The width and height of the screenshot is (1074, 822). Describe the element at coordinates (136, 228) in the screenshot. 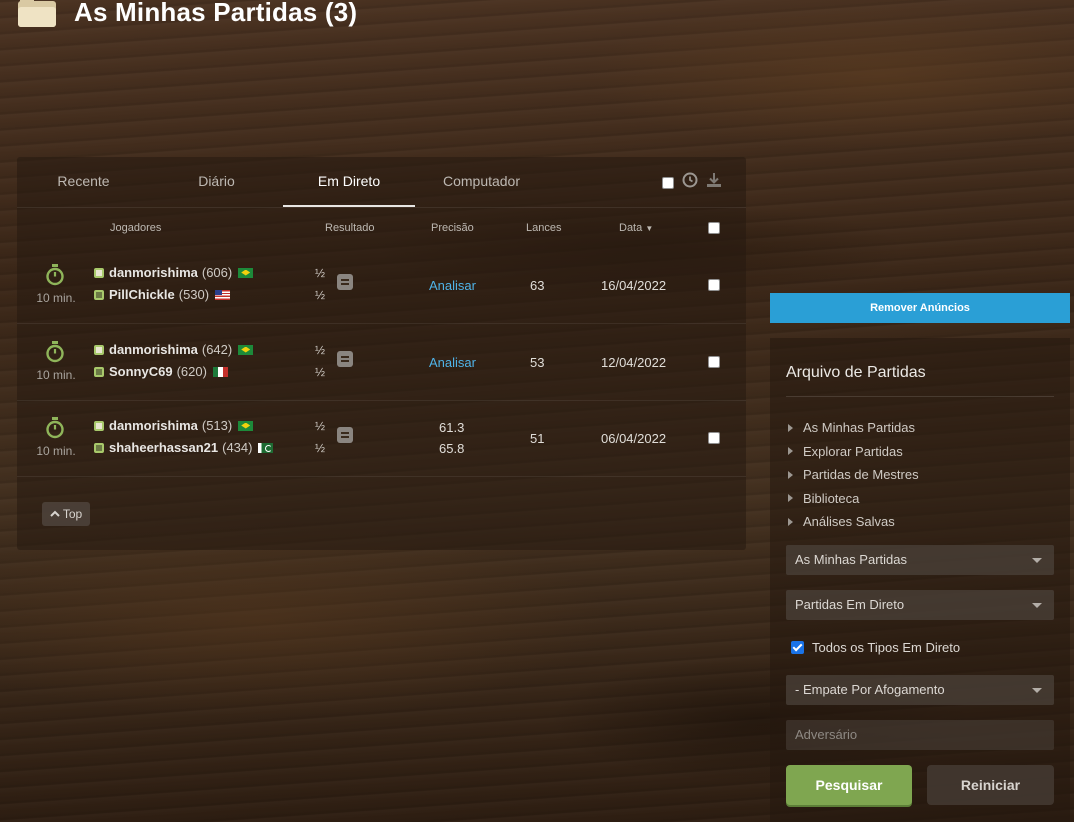

I see `col-players: Jogadores` at that location.